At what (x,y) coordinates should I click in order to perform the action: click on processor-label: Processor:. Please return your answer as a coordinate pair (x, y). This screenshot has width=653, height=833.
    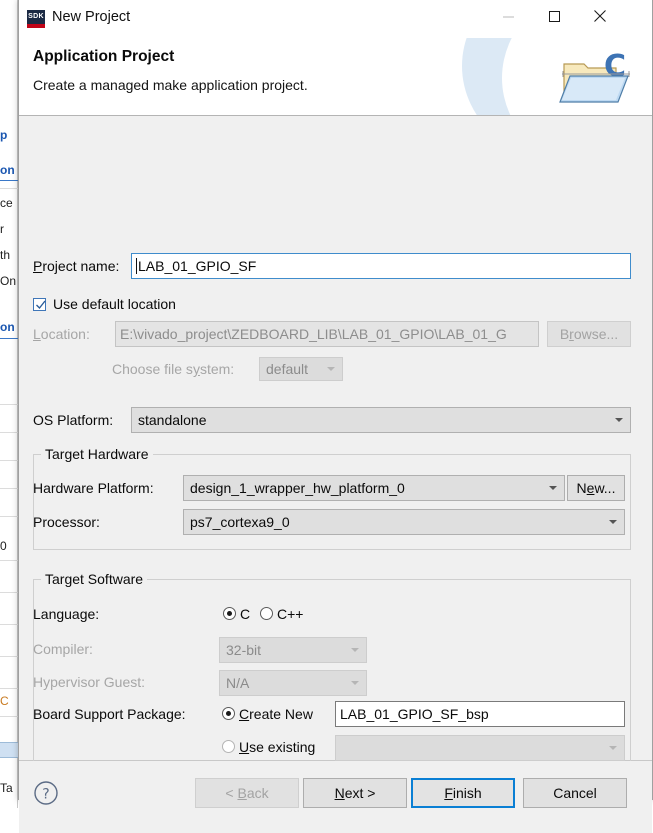
    Looking at the image, I should click on (66, 522).